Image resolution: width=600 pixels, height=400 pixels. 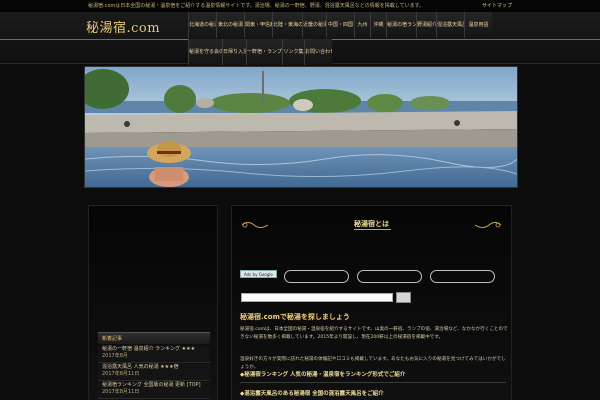 What do you see at coordinates (340, 25) in the screenshot?
I see `nav-item: 中国・四国` at bounding box center [340, 25].